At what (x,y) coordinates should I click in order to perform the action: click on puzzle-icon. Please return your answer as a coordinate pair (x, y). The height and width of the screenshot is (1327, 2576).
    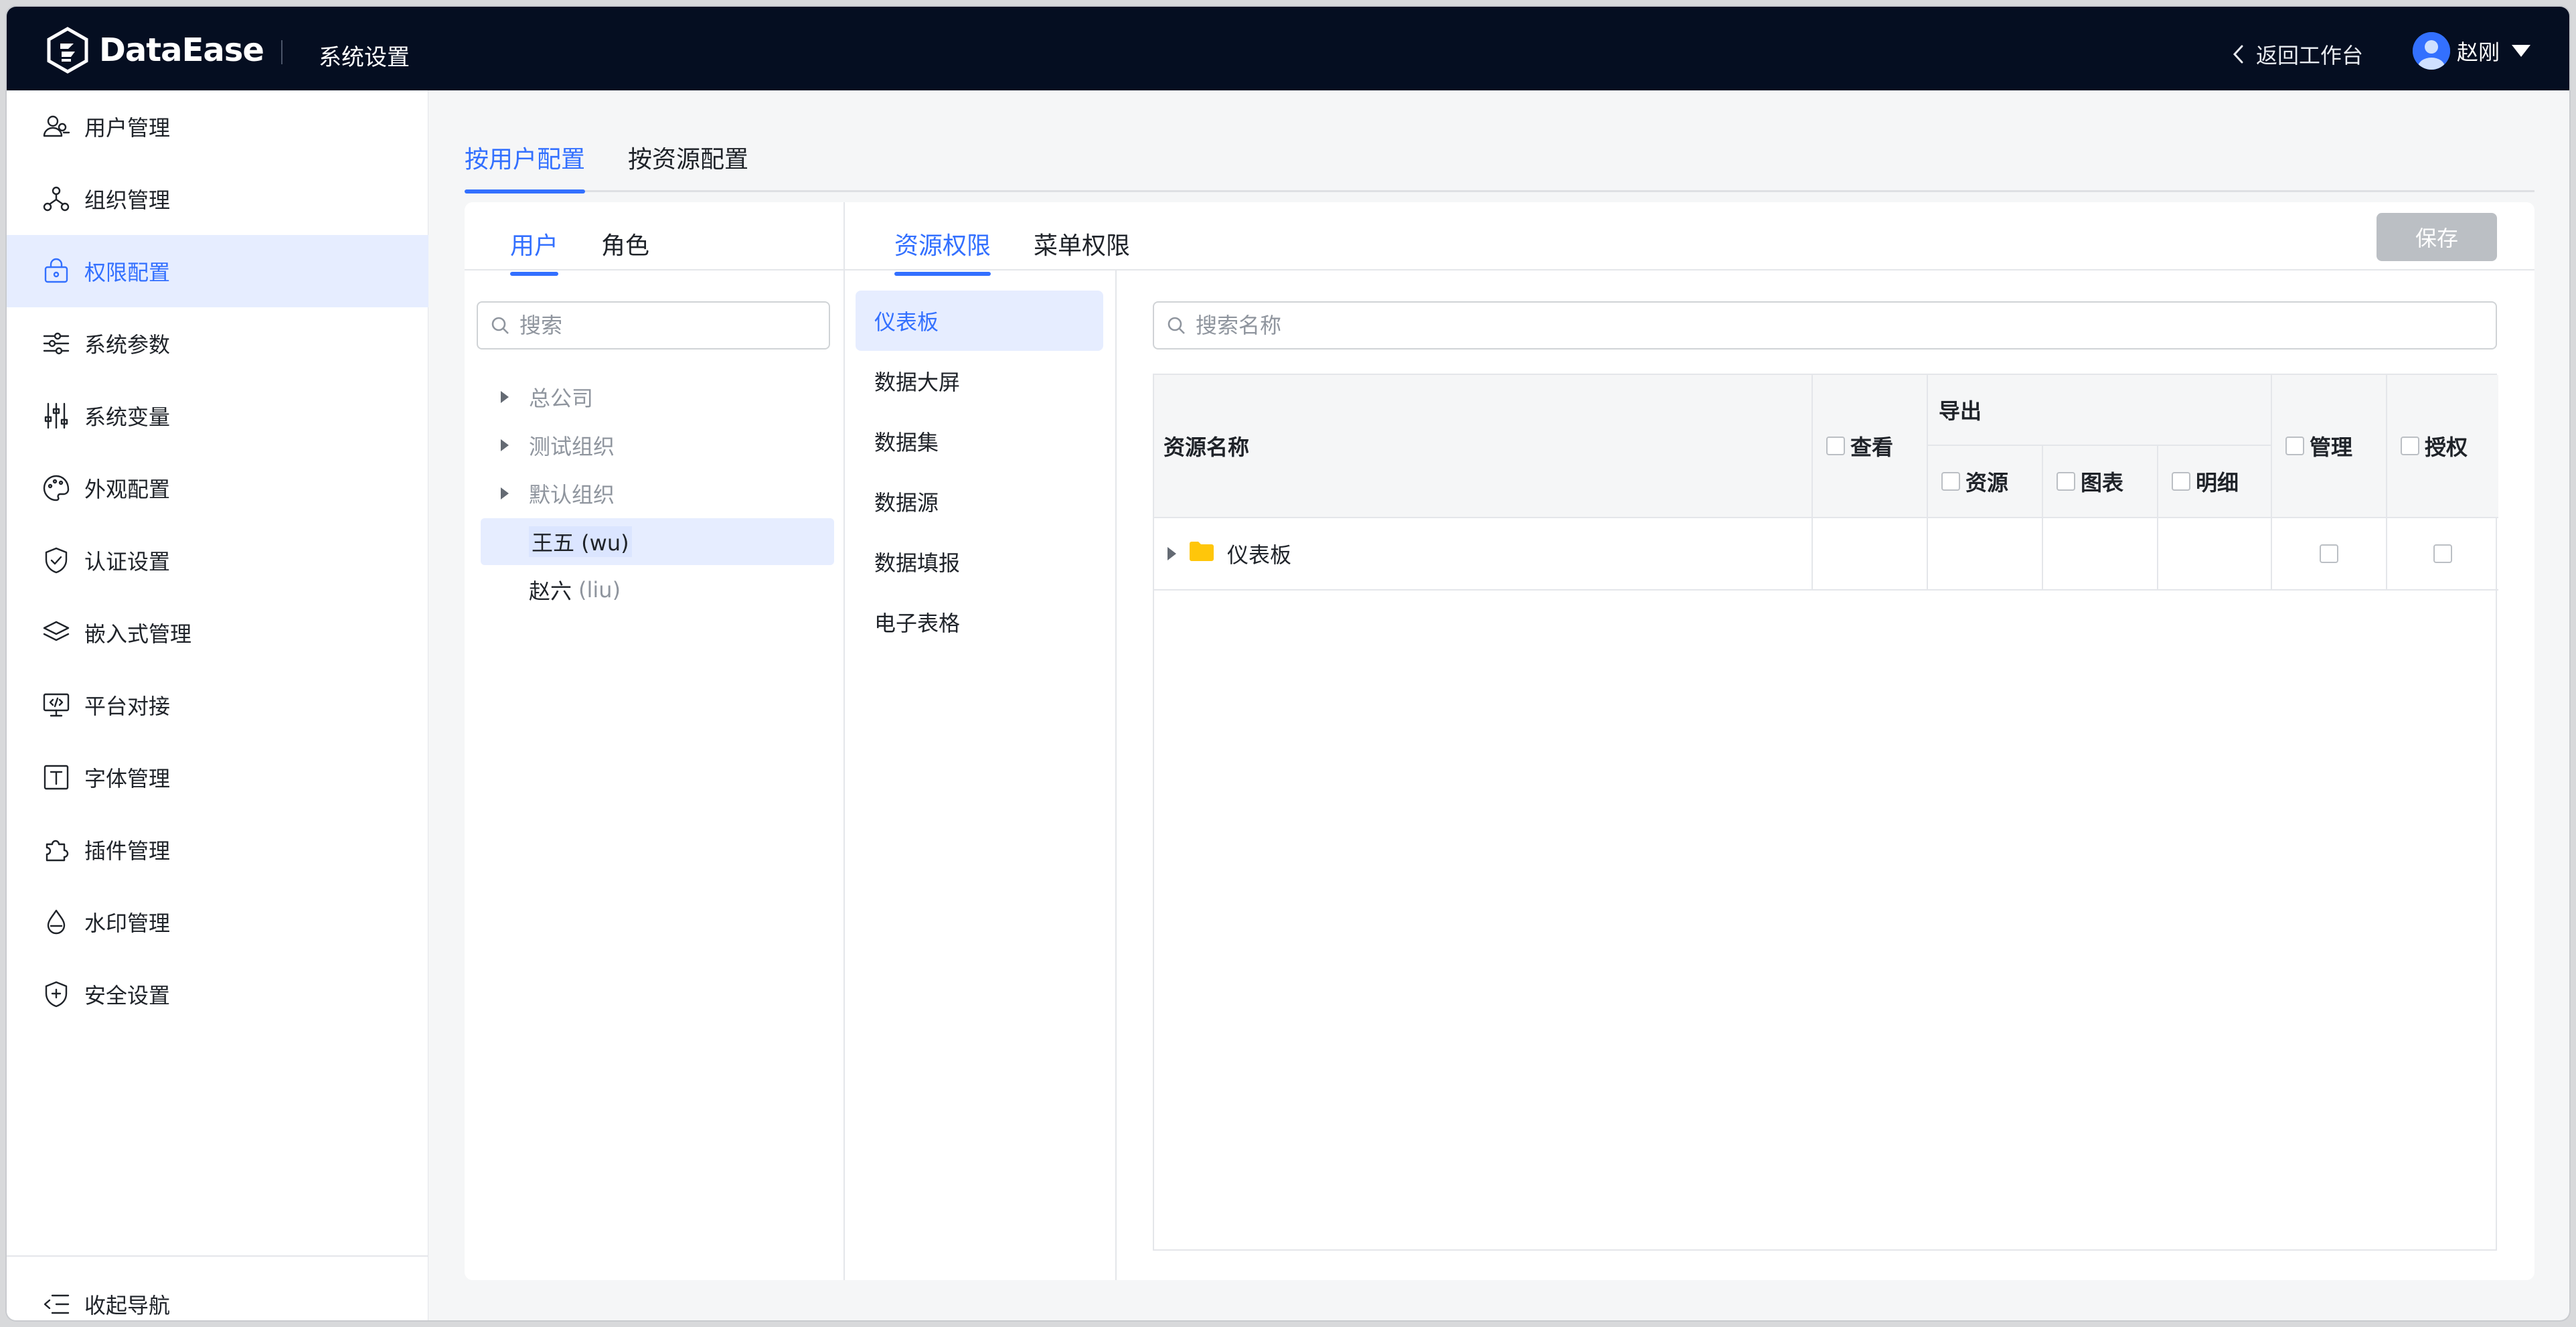
    Looking at the image, I should click on (58, 851).